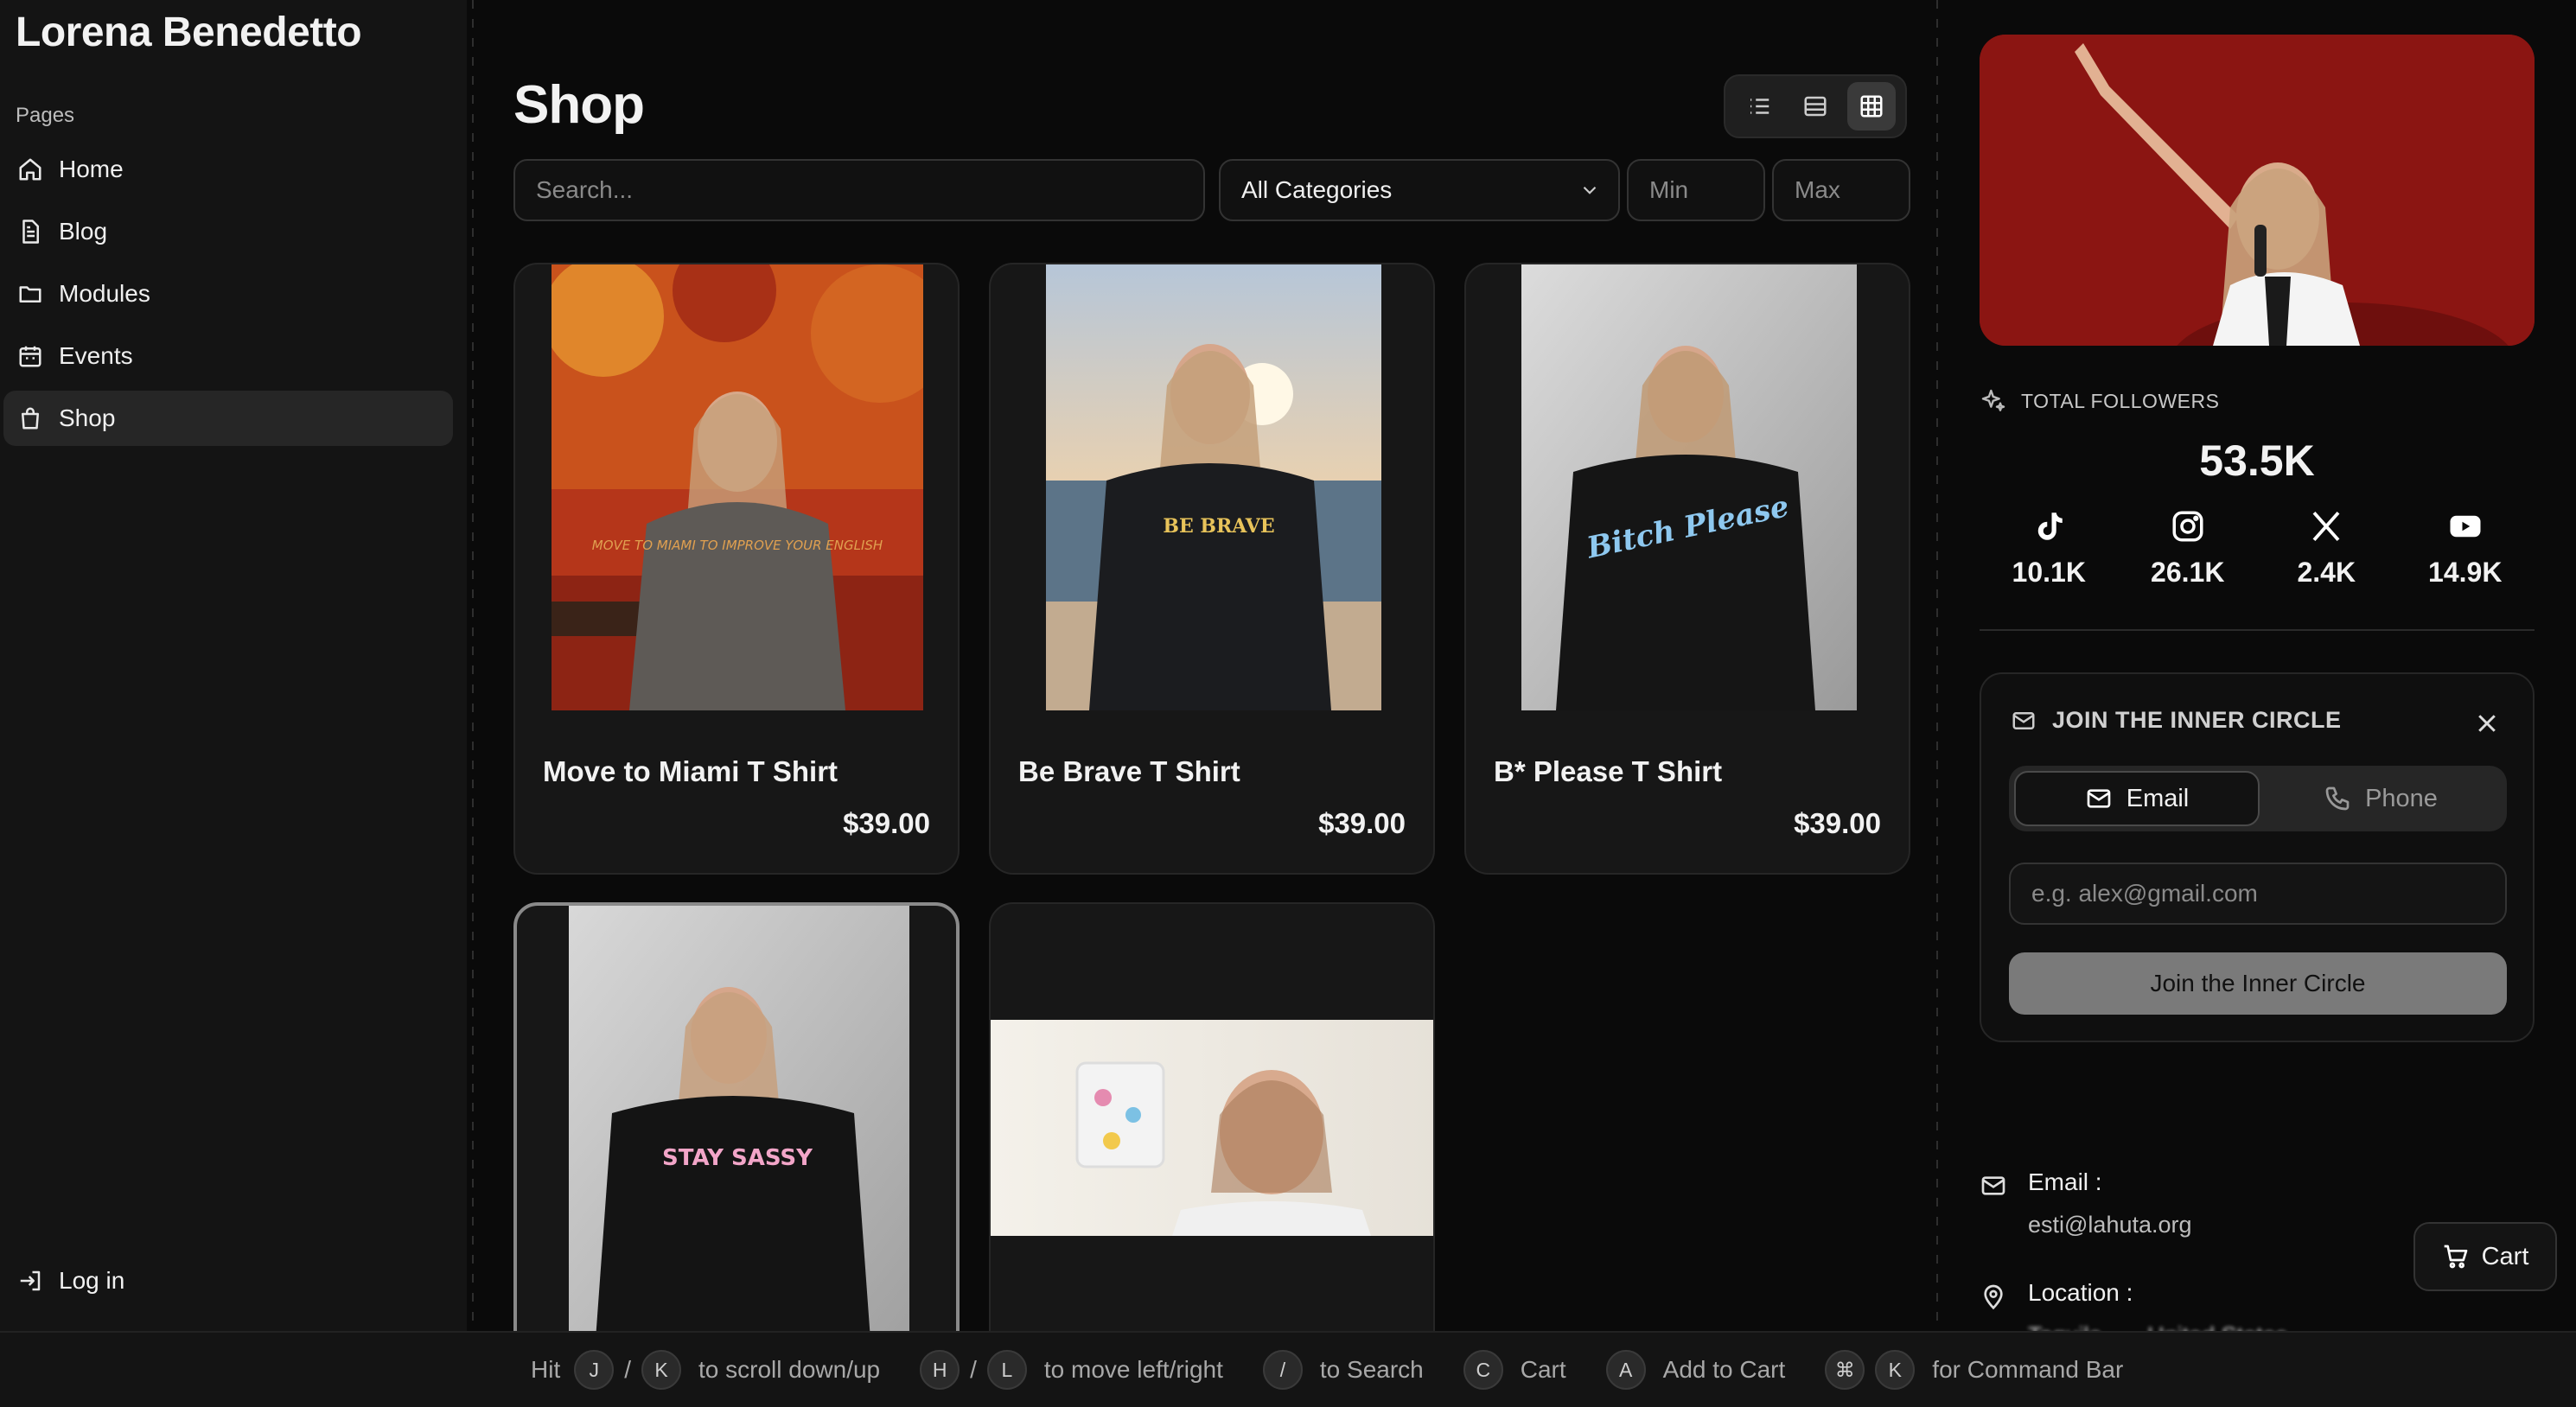  Describe the element at coordinates (2401, 798) in the screenshot. I see `phone-tab-label: Phone` at that location.